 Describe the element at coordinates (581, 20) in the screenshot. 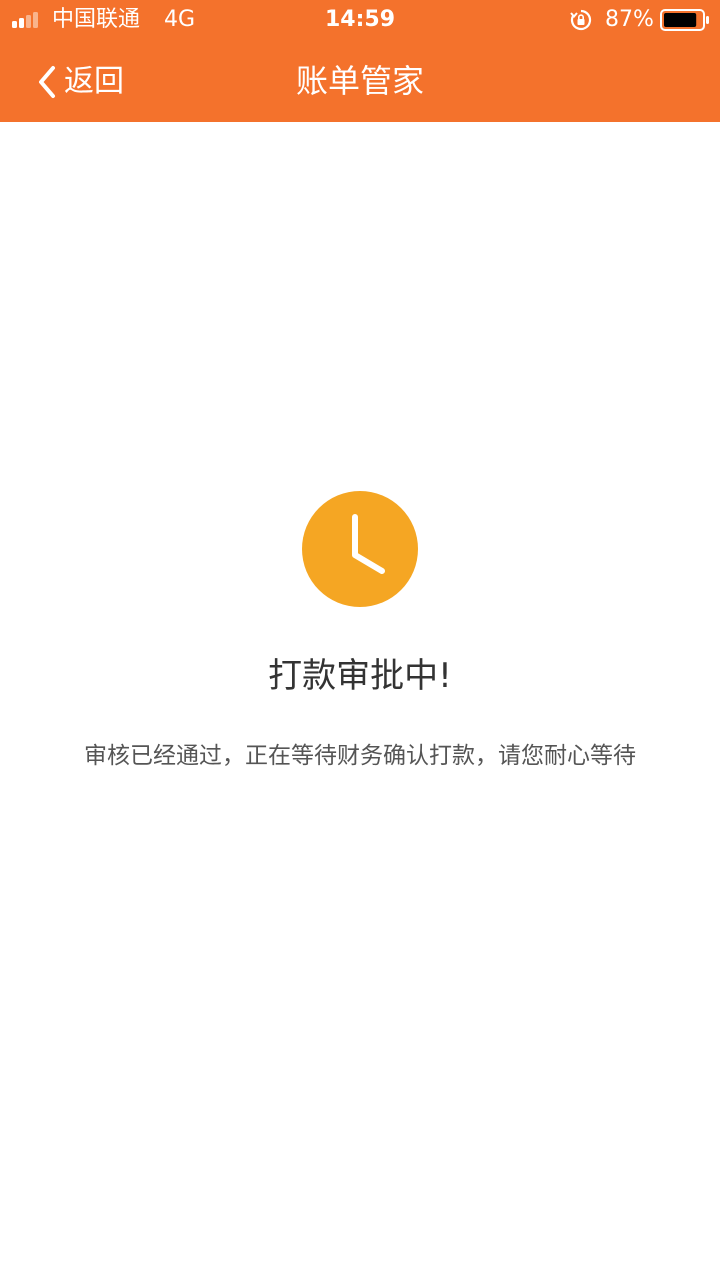

I see `orientation-lock-icon` at that location.